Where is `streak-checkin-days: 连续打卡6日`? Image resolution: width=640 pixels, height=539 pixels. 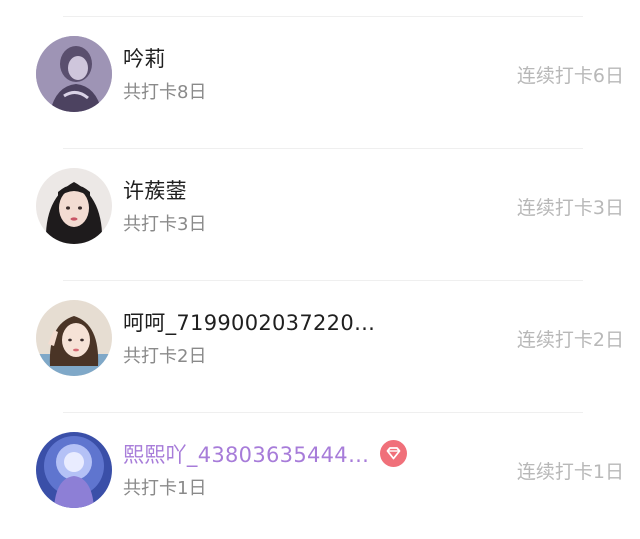 streak-checkin-days: 连续打卡6日 is located at coordinates (570, 76).